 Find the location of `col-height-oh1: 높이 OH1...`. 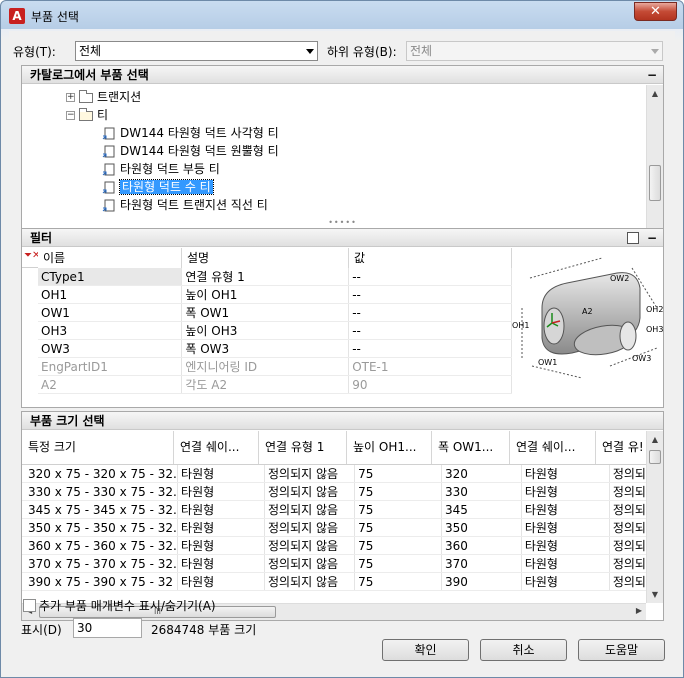

col-height-oh1: 높이 OH1... is located at coordinates (389, 447).